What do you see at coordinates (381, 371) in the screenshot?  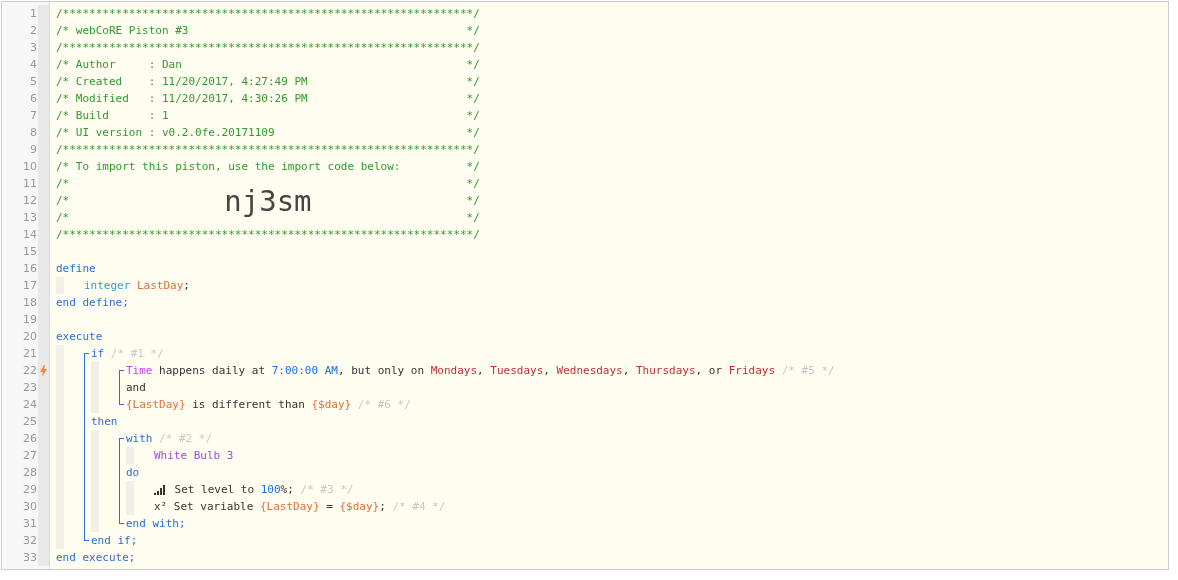 I see `code-text: , but only on` at bounding box center [381, 371].